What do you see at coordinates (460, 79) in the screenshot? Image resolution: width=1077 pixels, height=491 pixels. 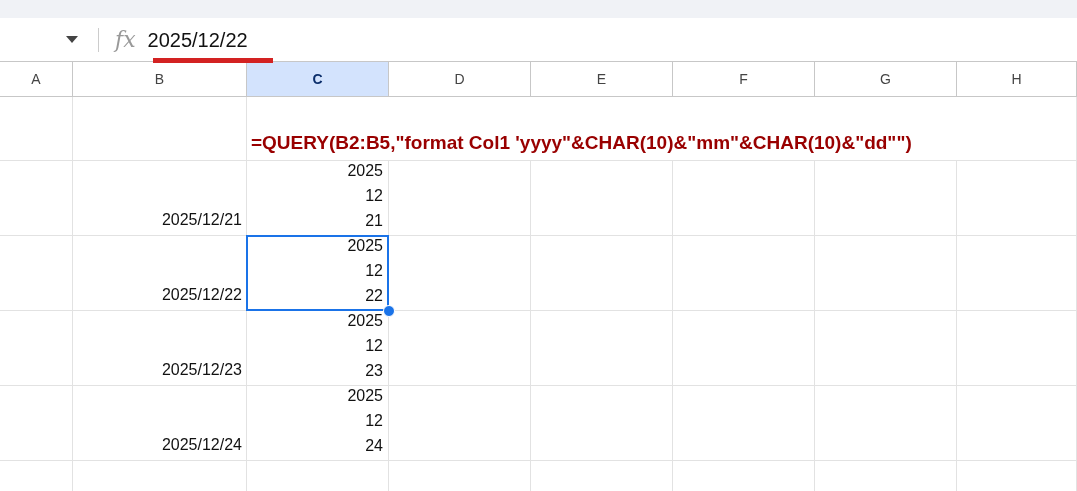 I see `column-header: D` at bounding box center [460, 79].